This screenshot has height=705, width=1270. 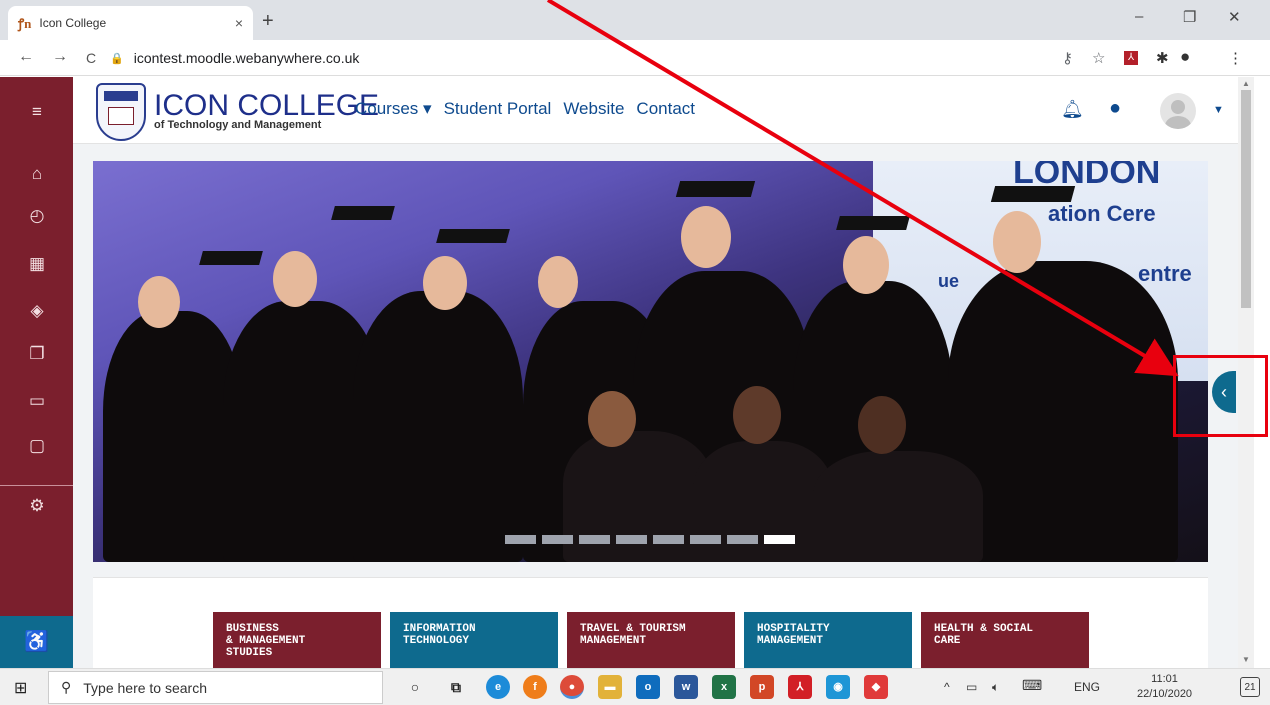 What do you see at coordinates (1072, 109) in the screenshot?
I see `notification-bell-icon: 🔔︎` at bounding box center [1072, 109].